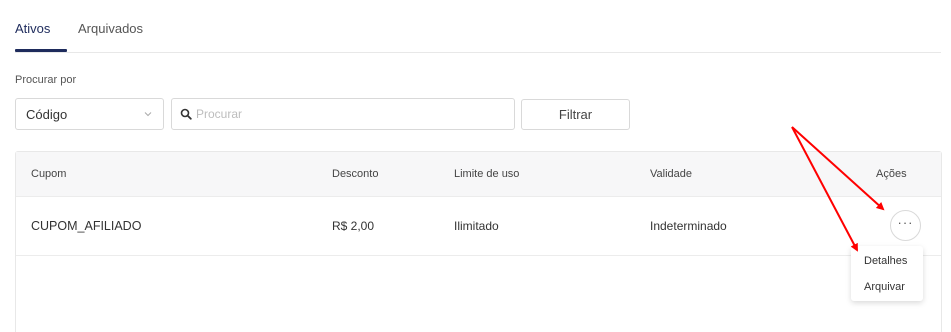 Image resolution: width=951 pixels, height=332 pixels. Describe the element at coordinates (575, 114) in the screenshot. I see `filter-button: Filtrar` at that location.